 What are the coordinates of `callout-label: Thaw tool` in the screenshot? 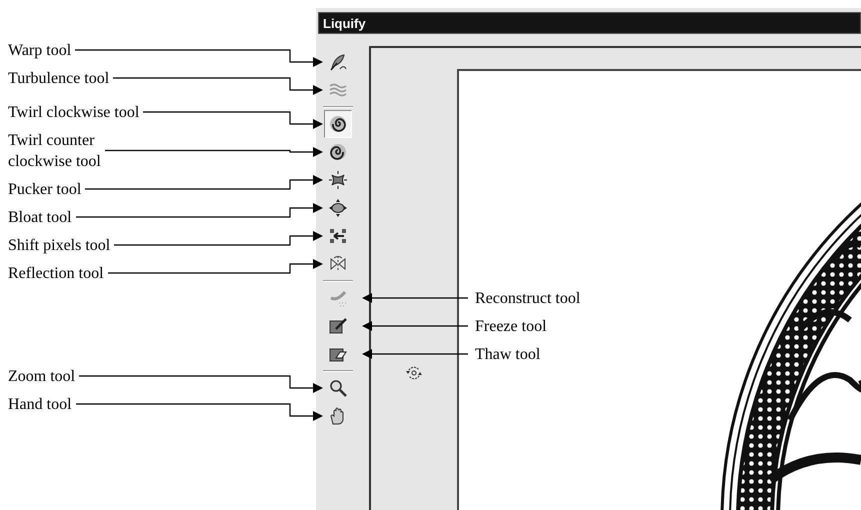 It's located at (507, 354).